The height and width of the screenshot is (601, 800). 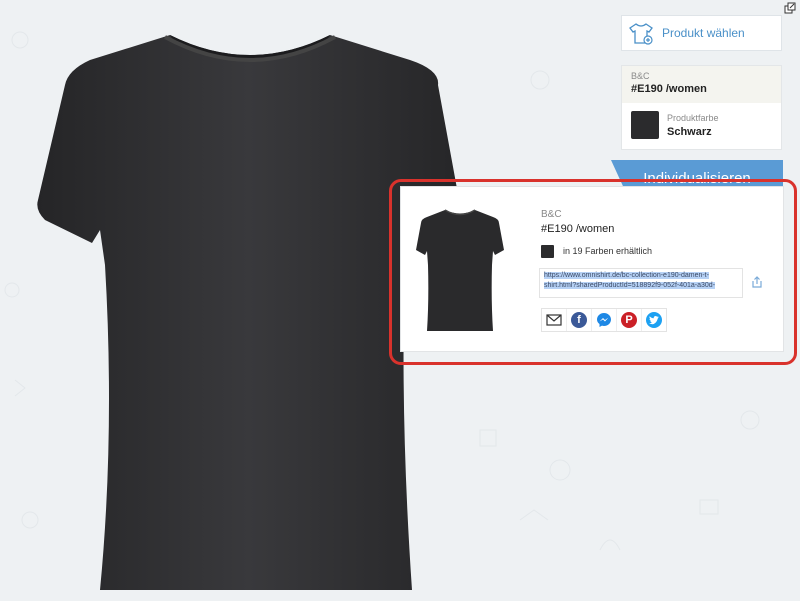 I want to click on email-icon, so click(x=554, y=320).